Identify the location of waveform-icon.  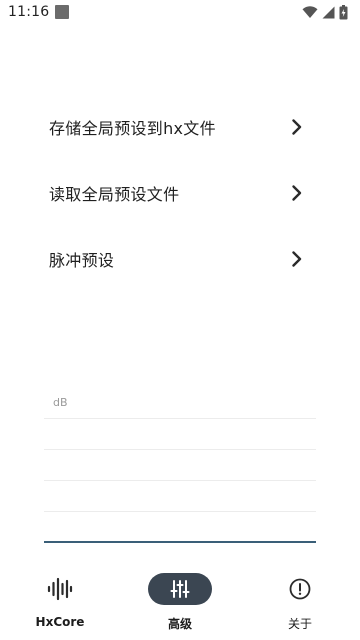
(60, 589).